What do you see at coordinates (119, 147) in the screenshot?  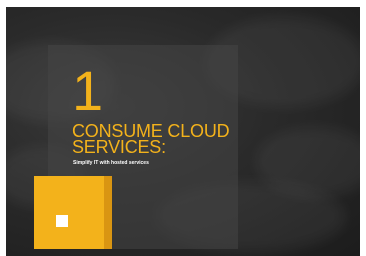 I see `heading-line-2: SERVICES:` at bounding box center [119, 147].